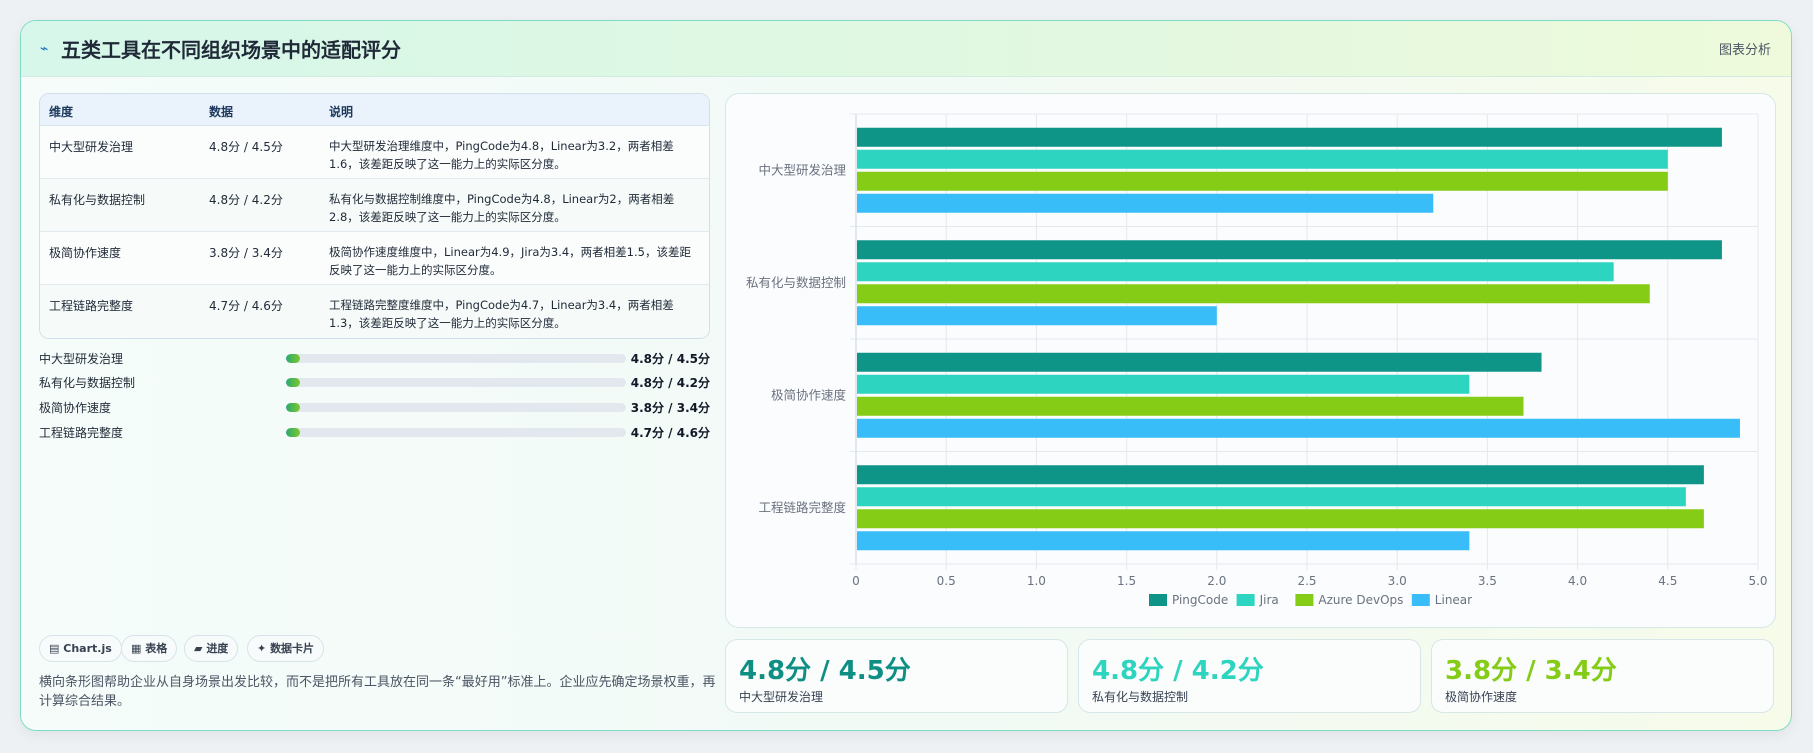  I want to click on chart-line-icon: ⌁, so click(44, 49).